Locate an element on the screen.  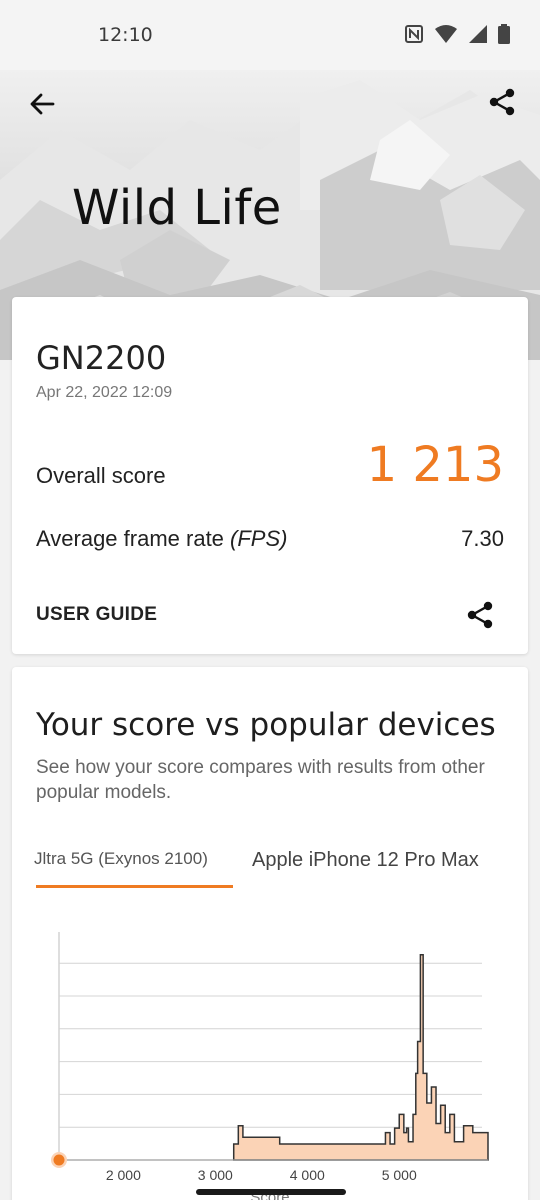
user-guide-button: USER GUIDE is located at coordinates (96, 615).